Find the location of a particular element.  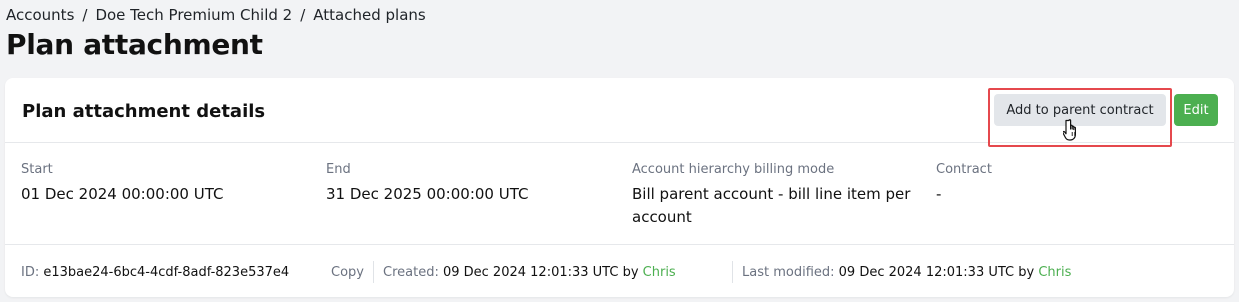

created-label: Created: is located at coordinates (411, 272).